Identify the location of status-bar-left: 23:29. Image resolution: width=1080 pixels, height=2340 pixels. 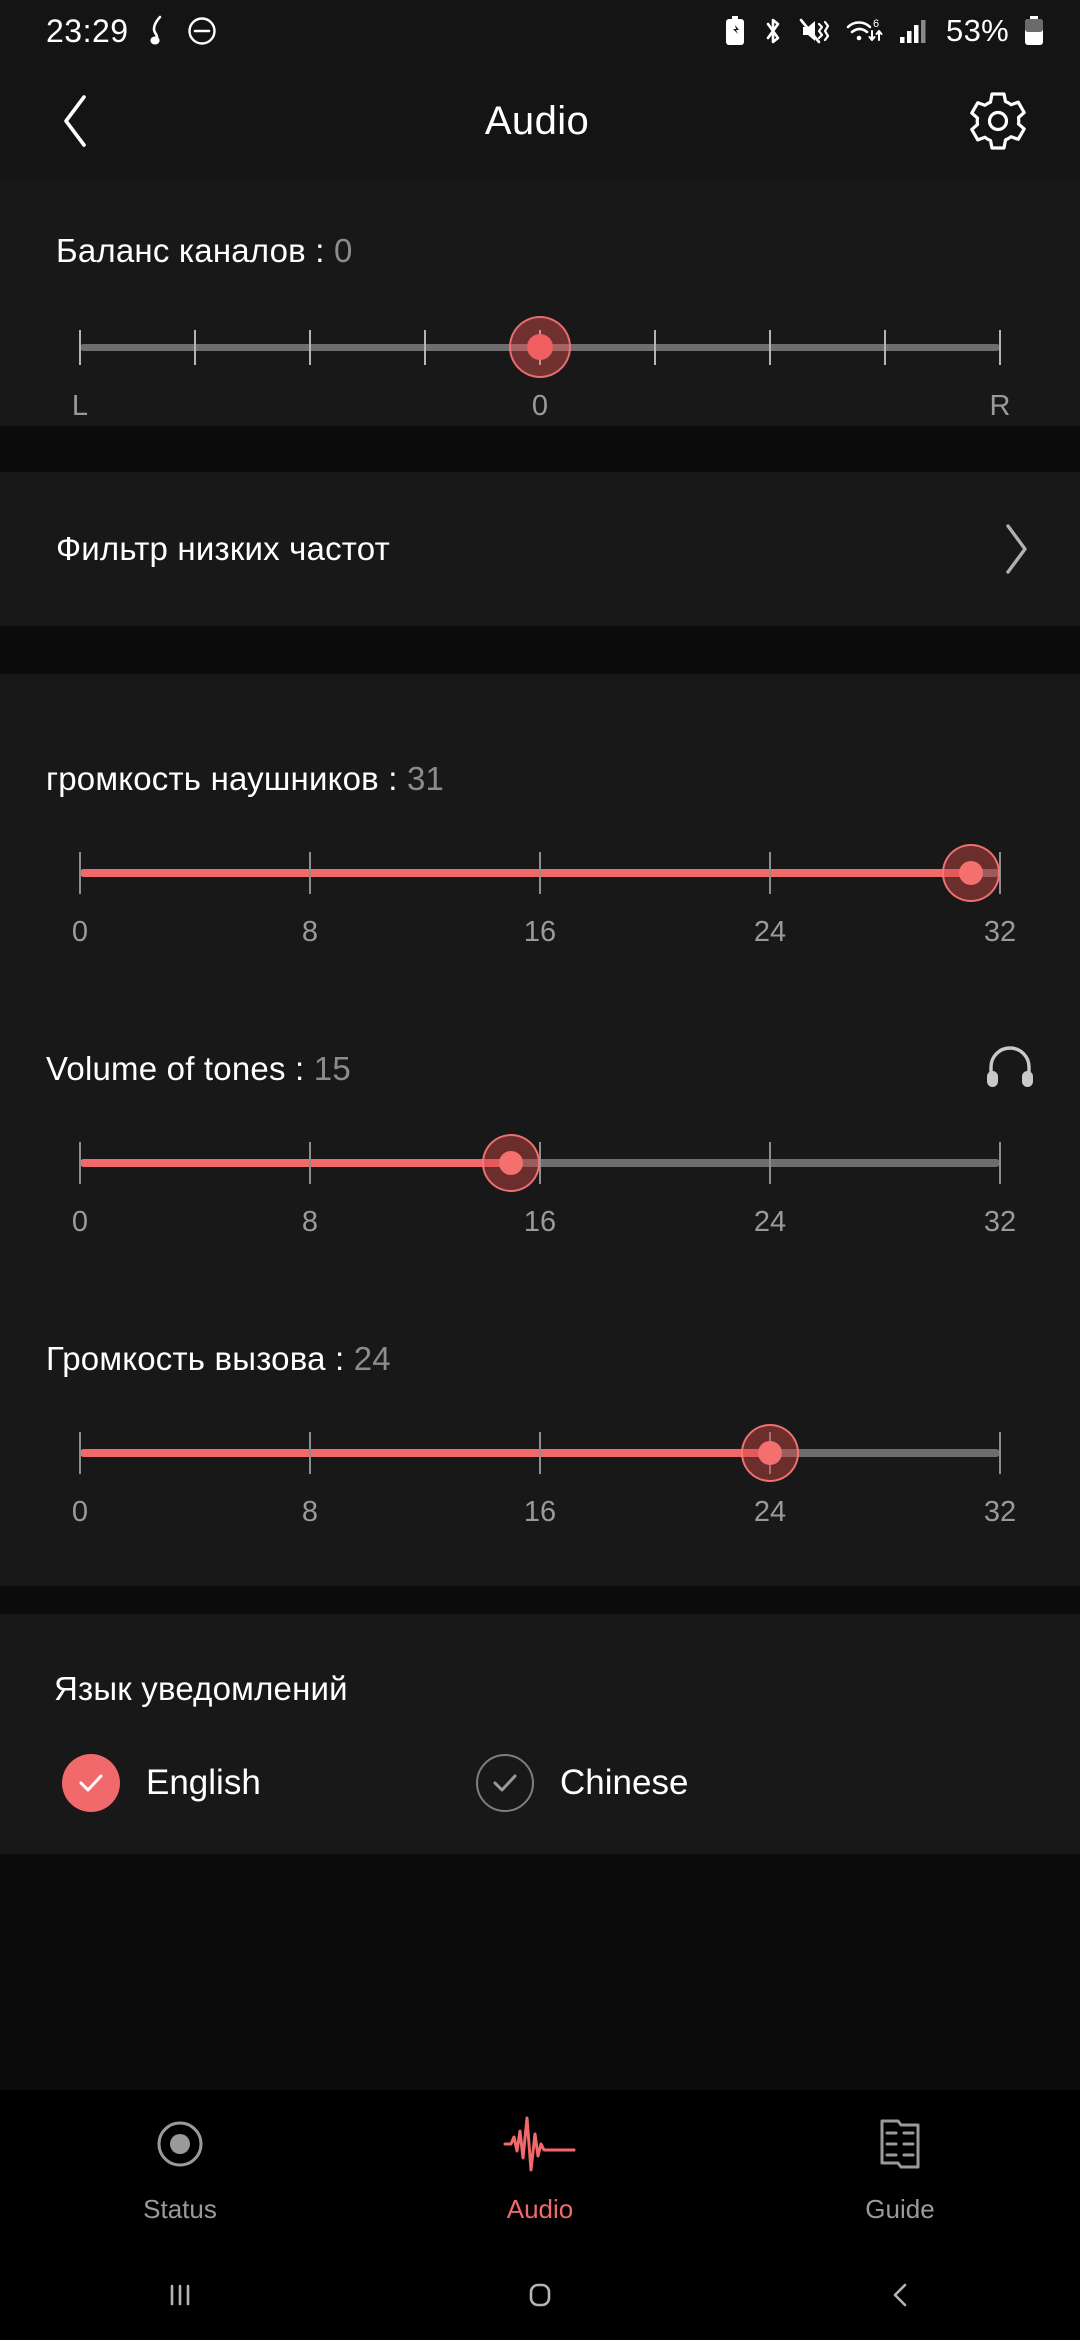
(131, 31).